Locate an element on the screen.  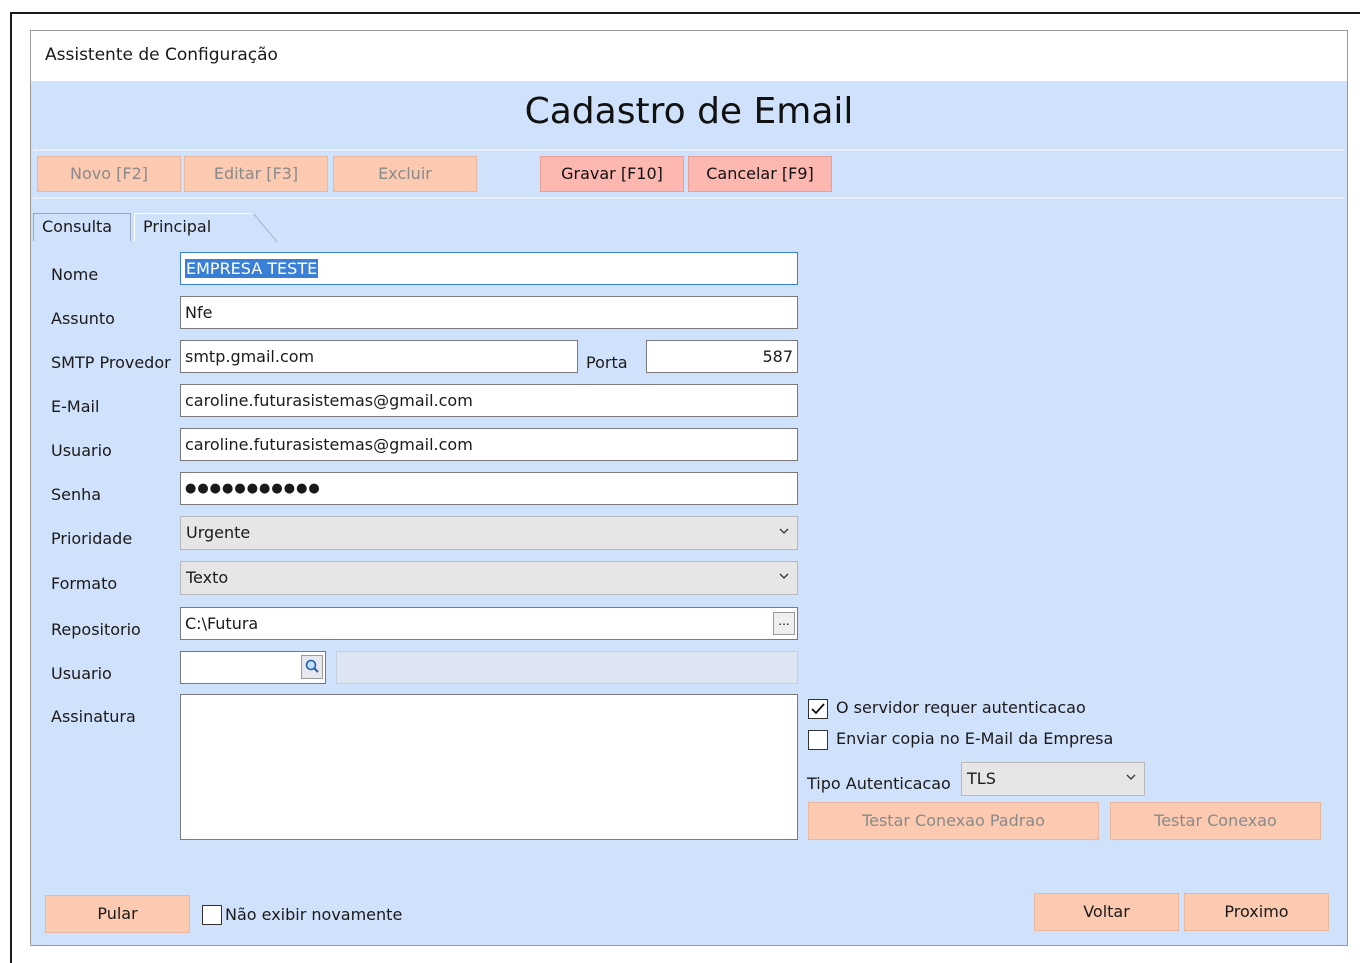
usuario-label: Usuario is located at coordinates (81, 450).